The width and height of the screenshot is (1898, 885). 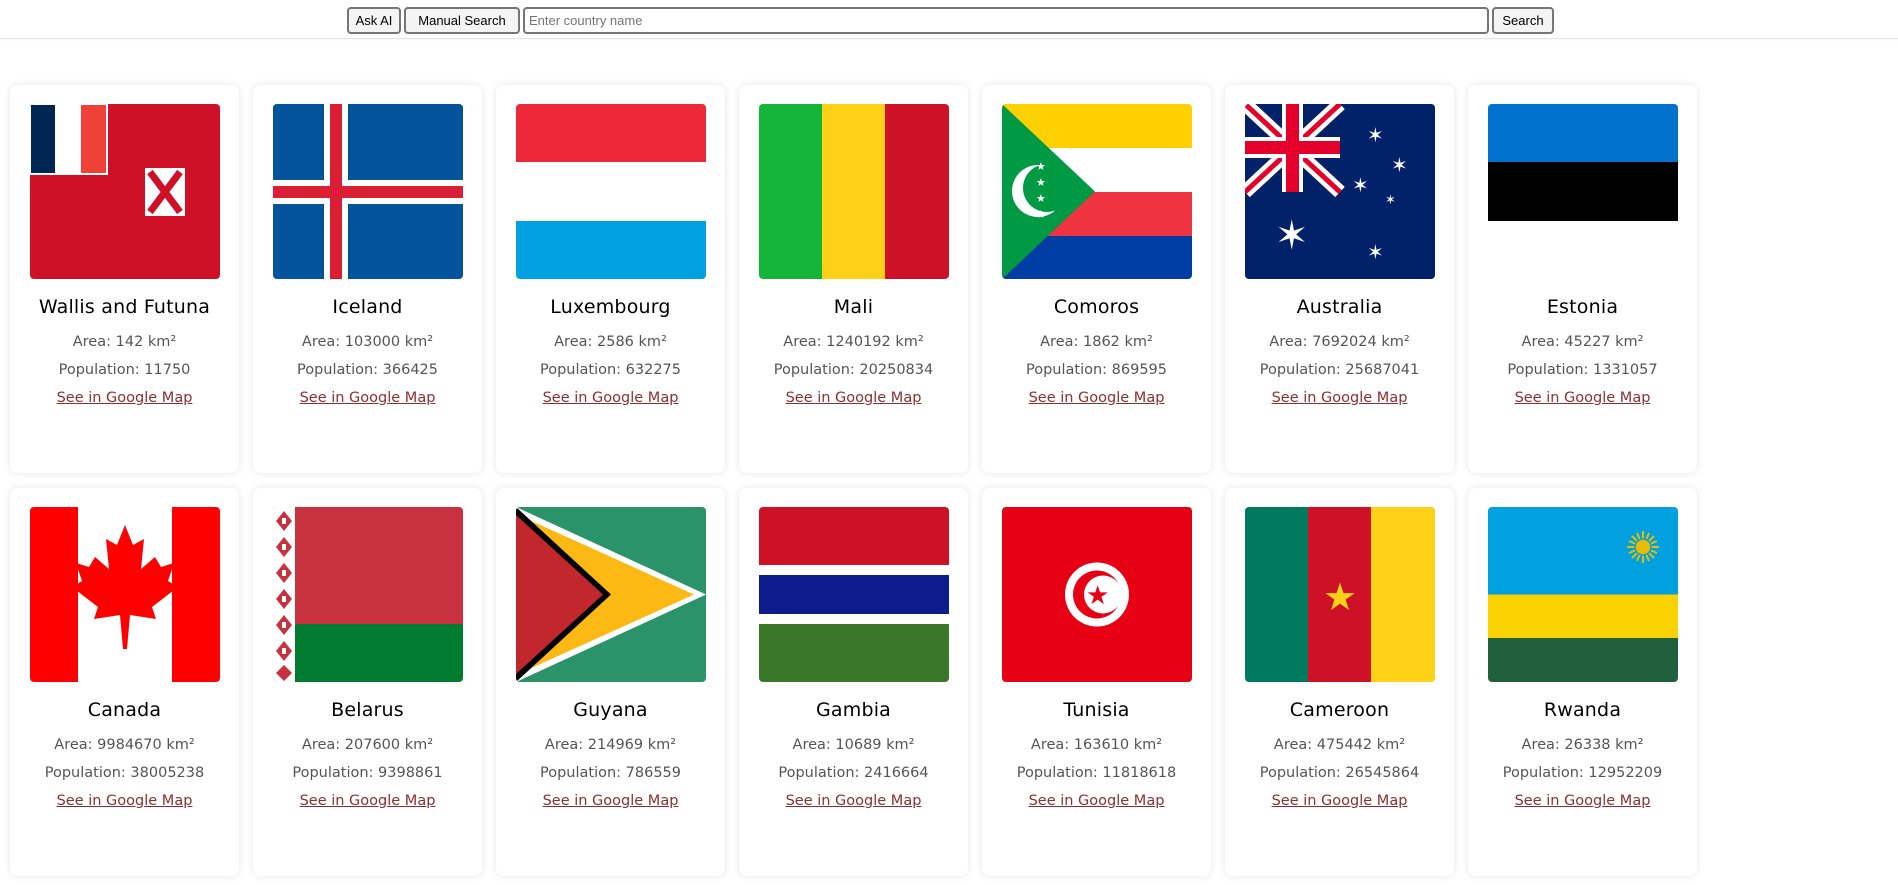 I want to click on country-name: Tunisia, so click(x=1096, y=710).